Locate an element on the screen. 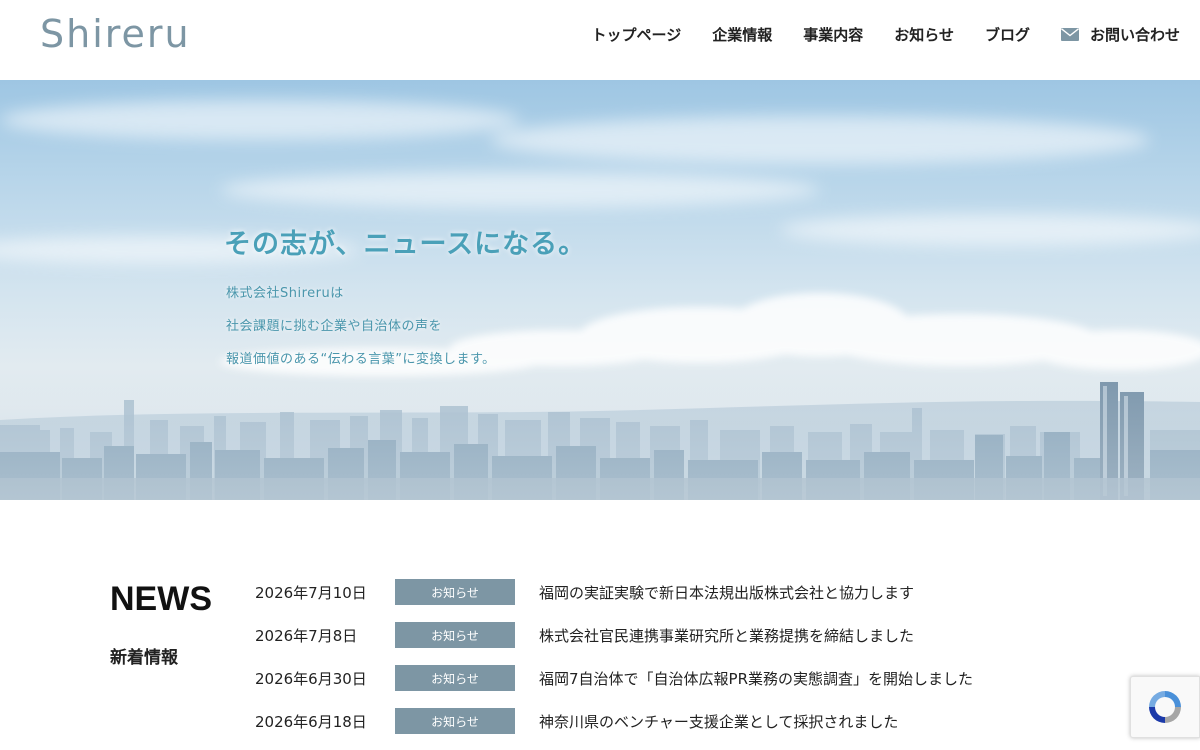  nav-item-business: 事業内容 is located at coordinates (833, 34).